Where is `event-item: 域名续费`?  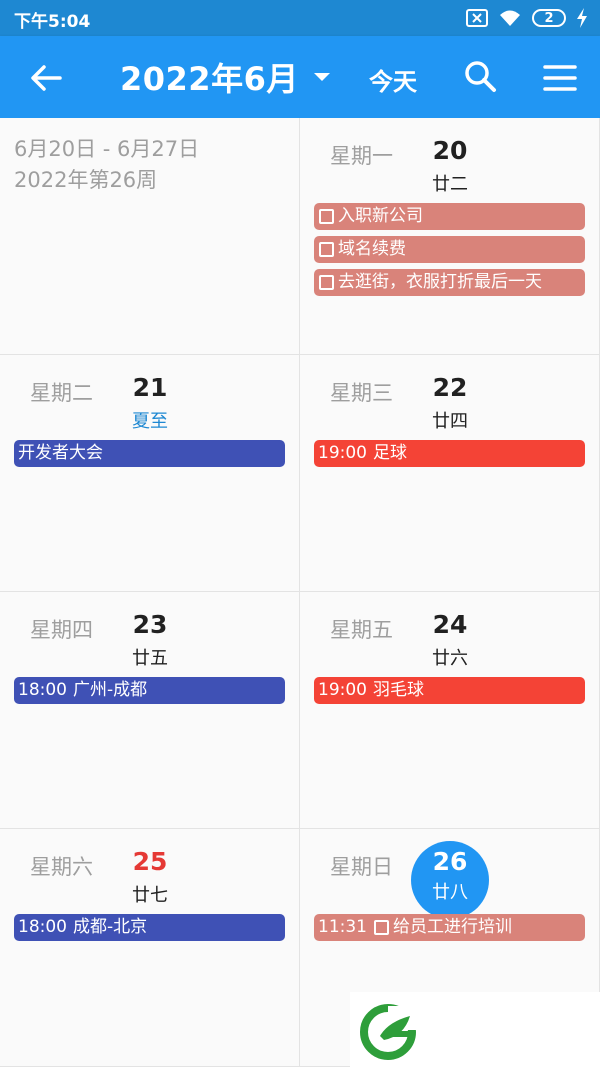 event-item: 域名续费 is located at coordinates (449, 249).